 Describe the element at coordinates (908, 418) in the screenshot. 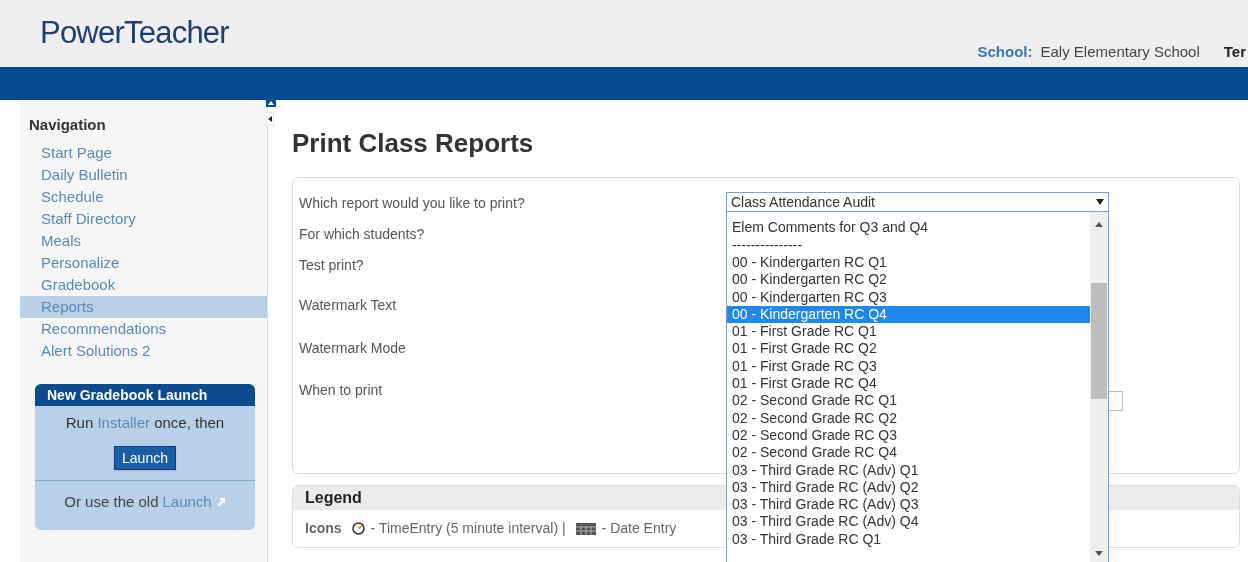

I see `dropdown-option: 02 - Second Grade RC Q2` at that location.